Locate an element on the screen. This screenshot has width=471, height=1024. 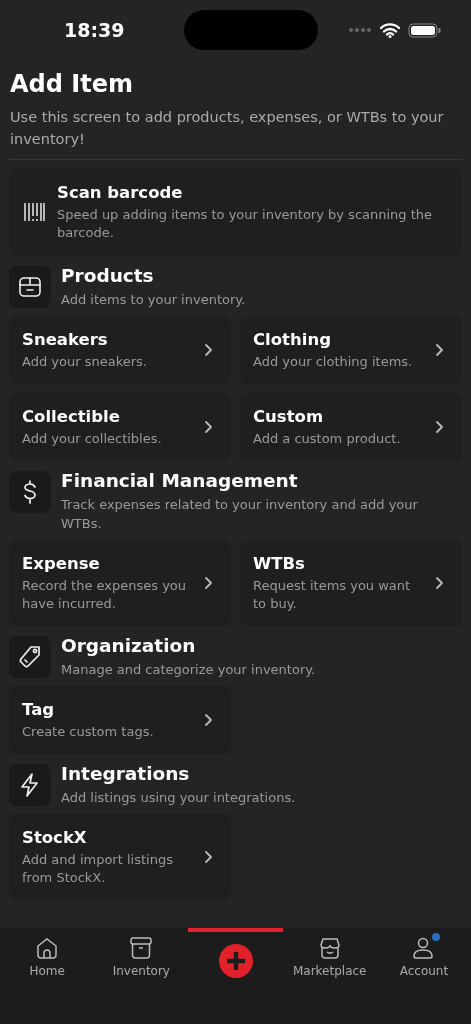
archive-box-icon is located at coordinates (141, 948).